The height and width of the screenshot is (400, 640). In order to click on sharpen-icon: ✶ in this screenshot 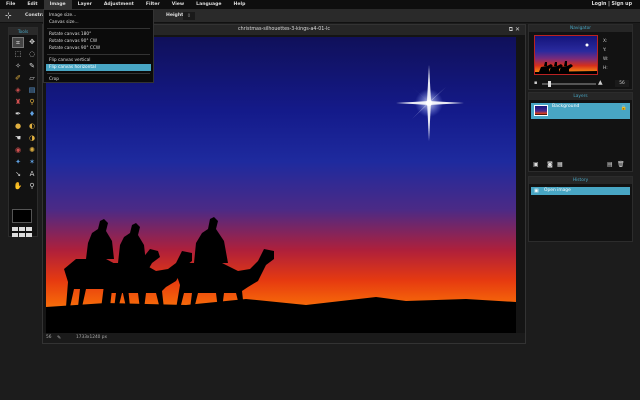, I will do `click(32, 162)`.